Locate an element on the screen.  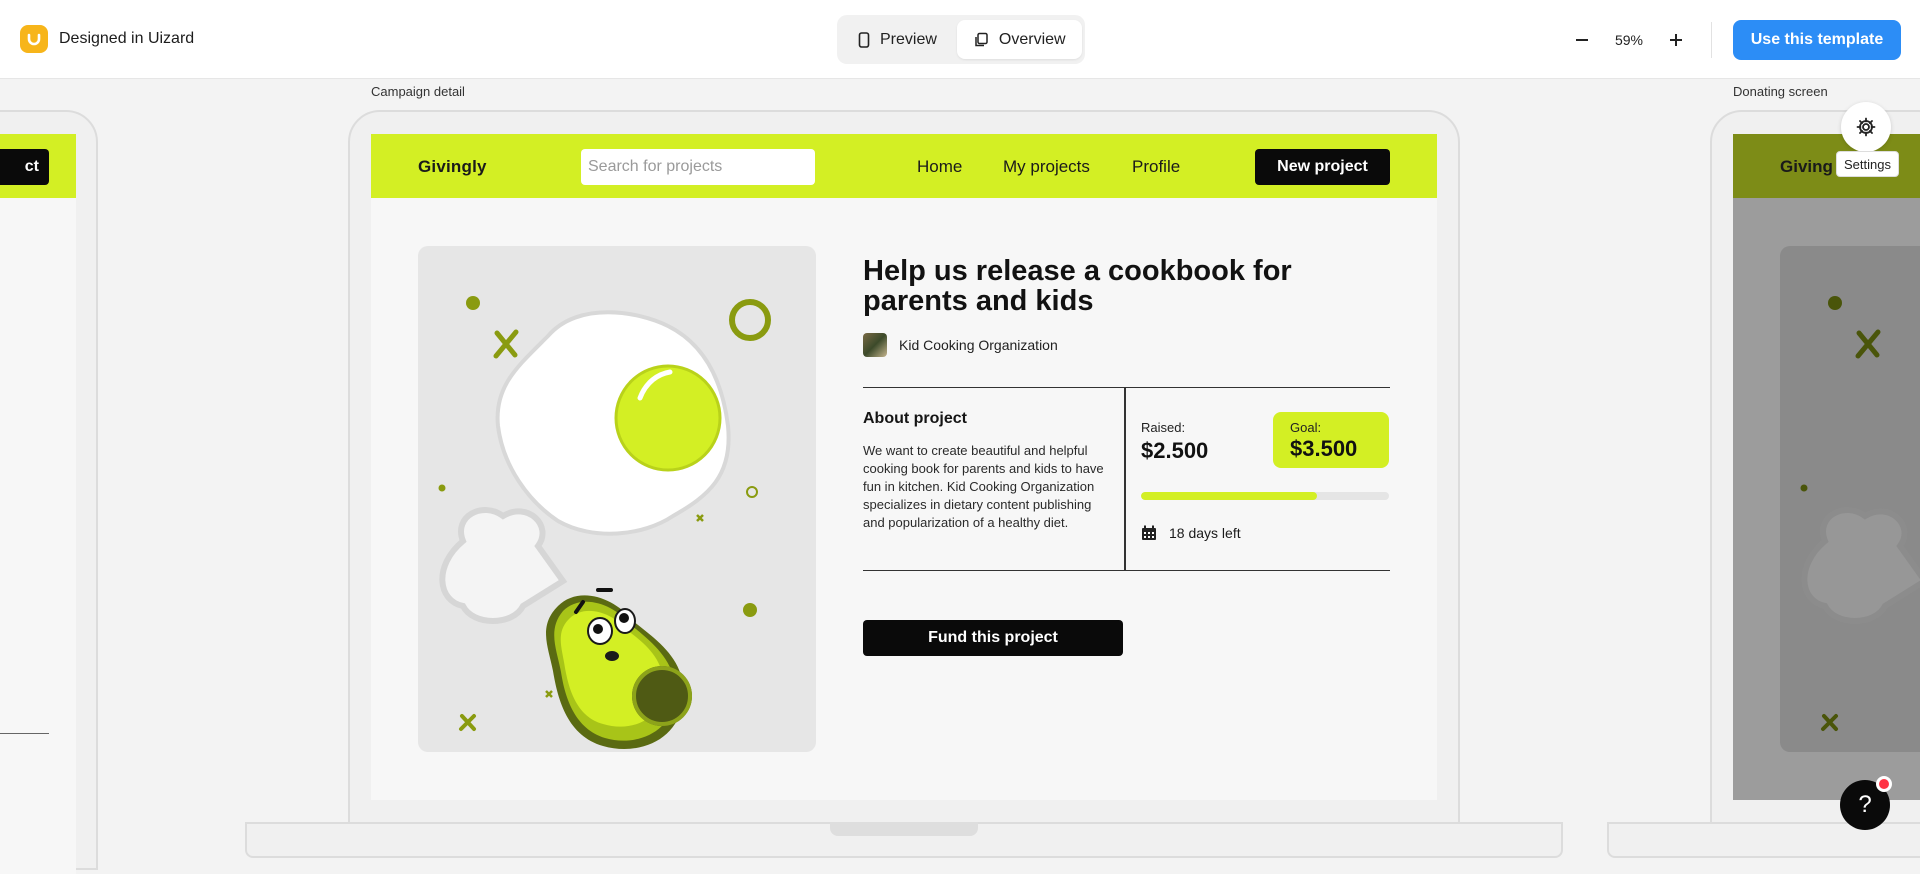
nav-profile: Profile is located at coordinates (1156, 167).